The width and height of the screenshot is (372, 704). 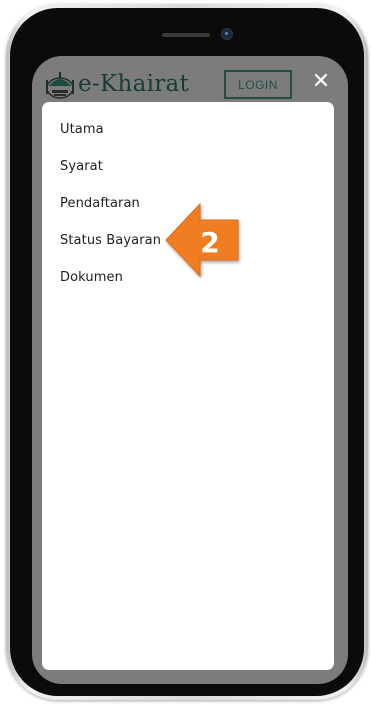 I want to click on step-number-label: 2, so click(x=209, y=242).